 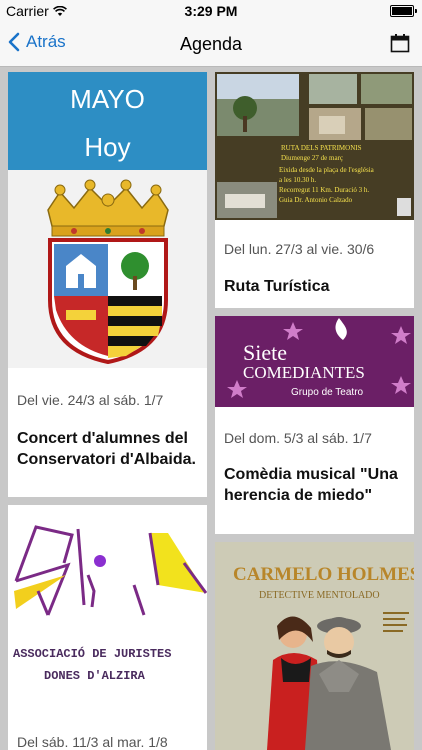 What do you see at coordinates (92, 742) in the screenshot?
I see `event-date: Del sáb. 11/3 al mar. 1/8` at bounding box center [92, 742].